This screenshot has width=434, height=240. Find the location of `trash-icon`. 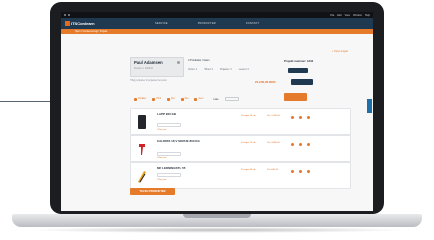

trash-icon is located at coordinates (182, 99).